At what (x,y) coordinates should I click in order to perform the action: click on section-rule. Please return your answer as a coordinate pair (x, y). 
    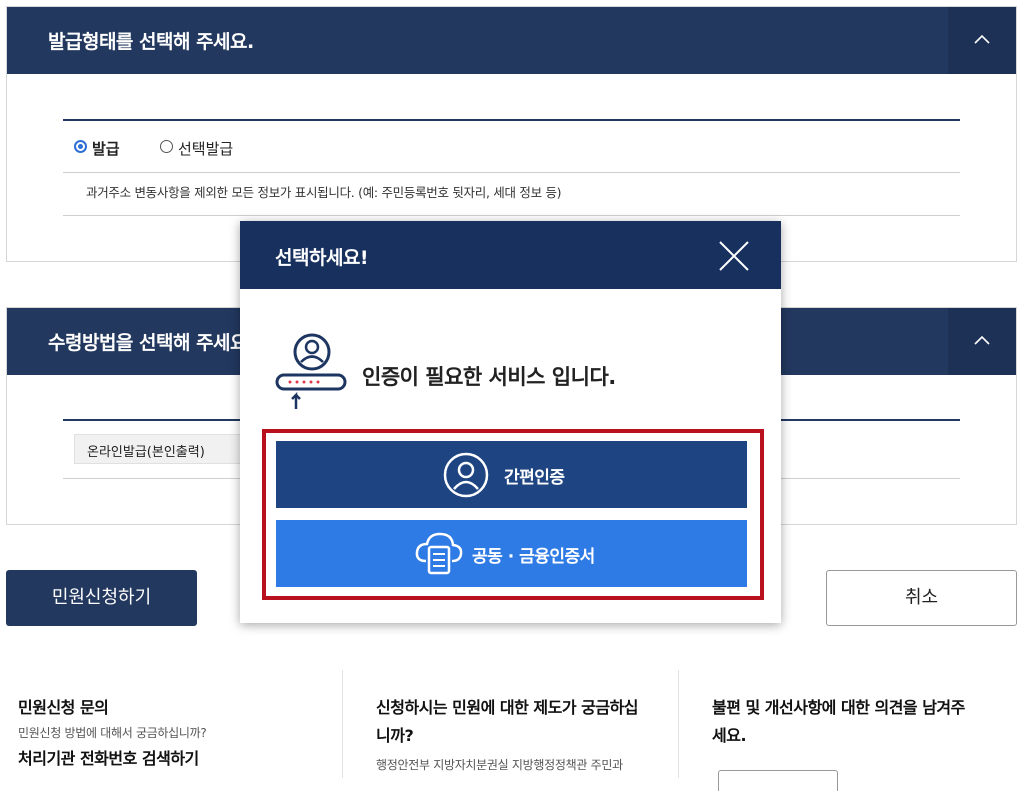
    Looking at the image, I should click on (511, 120).